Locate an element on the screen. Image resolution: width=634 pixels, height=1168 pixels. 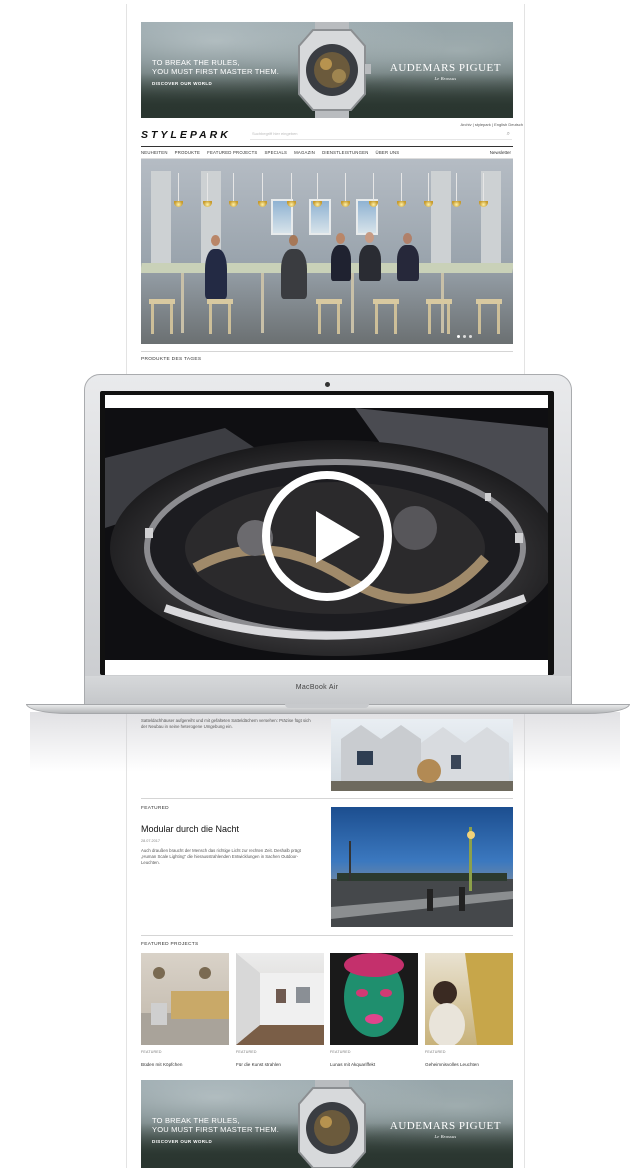
article-date: 28.07.2017 is located at coordinates (151, 841).